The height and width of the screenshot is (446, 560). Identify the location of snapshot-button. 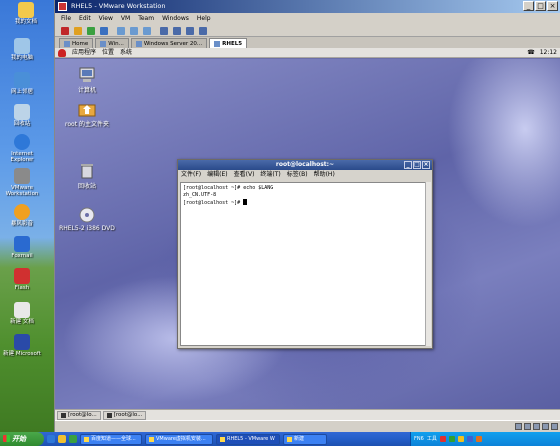
(120, 30).